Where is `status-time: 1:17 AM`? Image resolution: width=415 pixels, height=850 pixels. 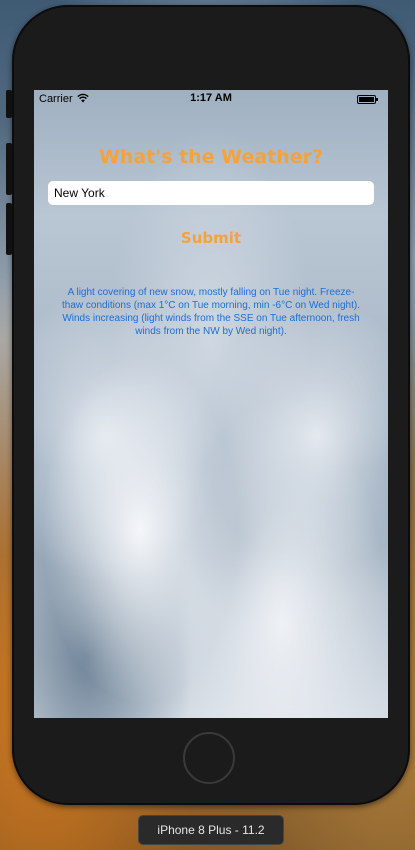 status-time: 1:17 AM is located at coordinates (211, 98).